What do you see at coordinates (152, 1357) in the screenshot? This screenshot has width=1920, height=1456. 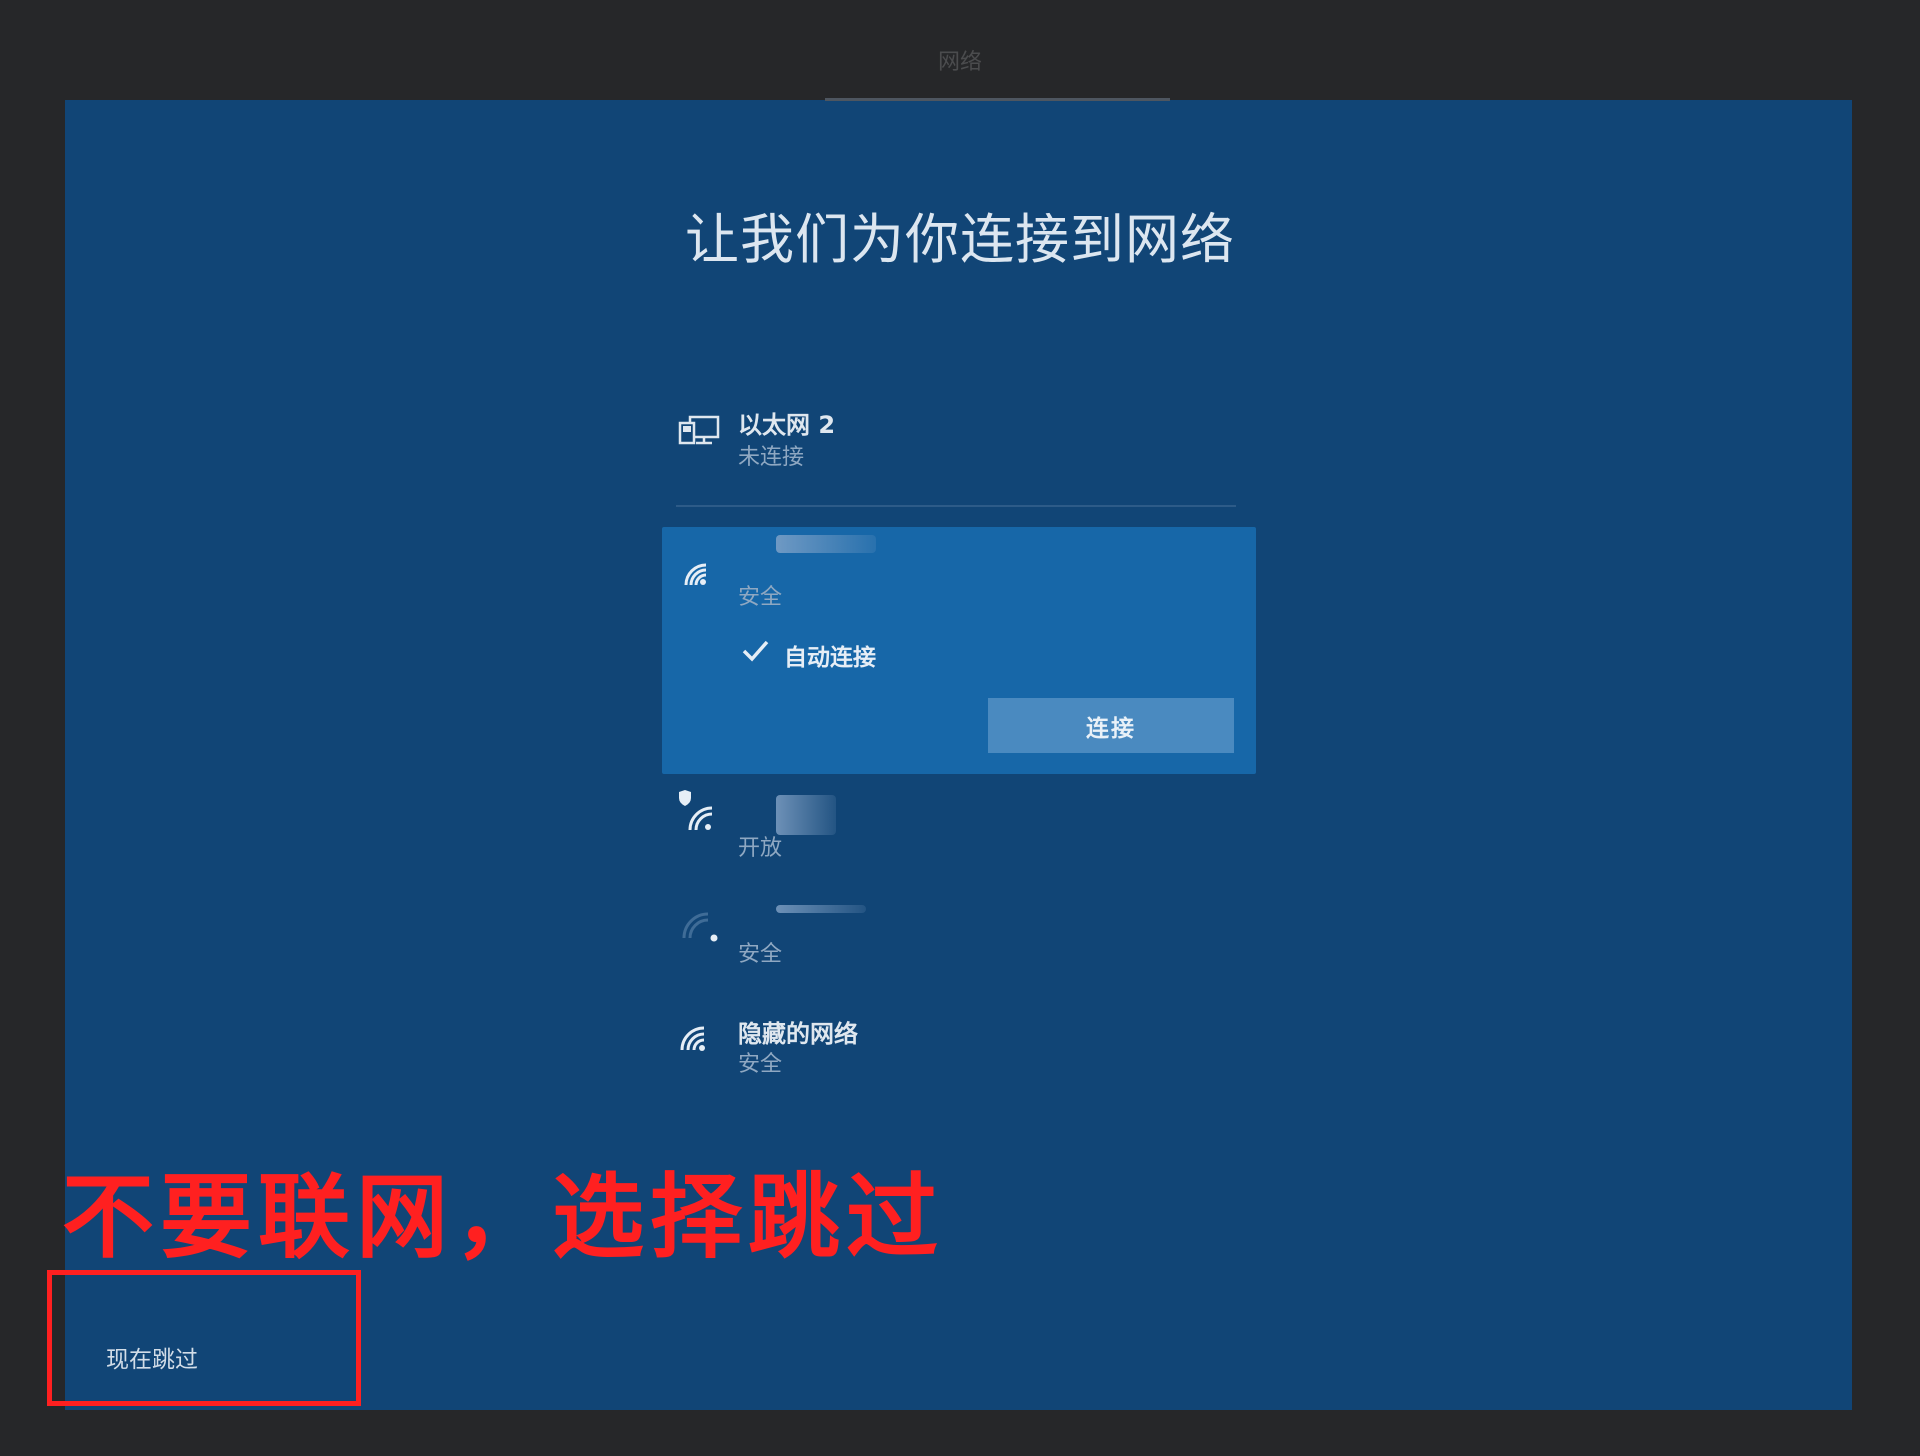 I see `skip-now-link: 现在跳过` at bounding box center [152, 1357].